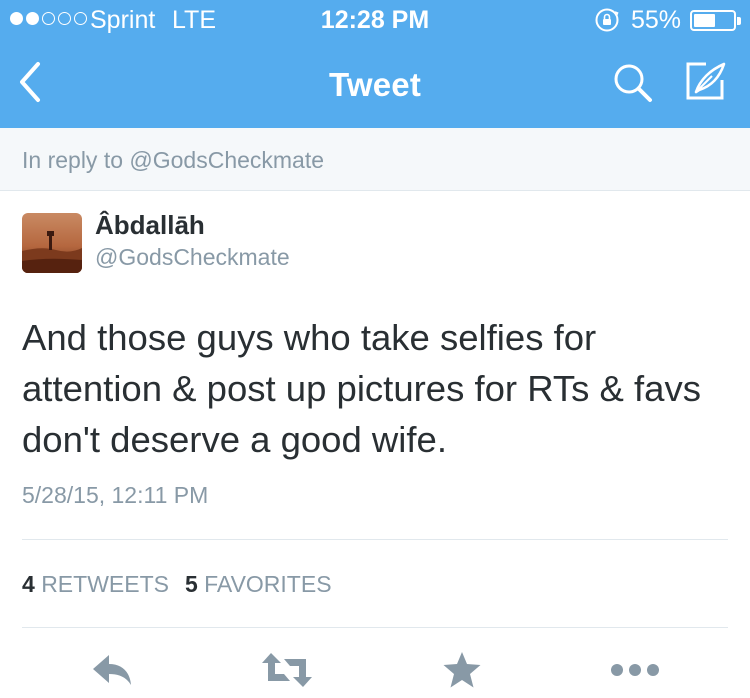 The height and width of the screenshot is (698, 750). I want to click on rotation-lock-icon, so click(607, 20).